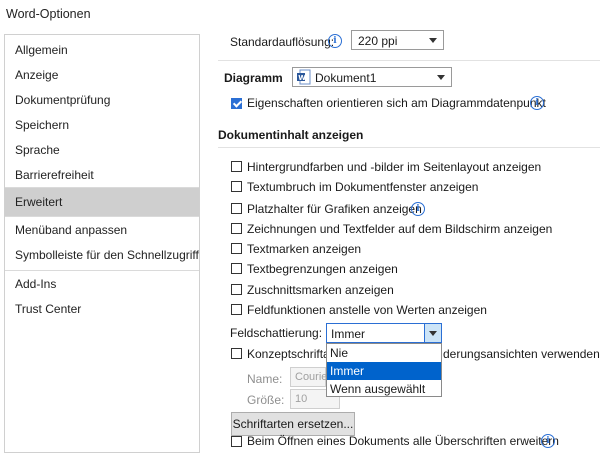  What do you see at coordinates (102, 309) in the screenshot?
I see `sidebar-item-trust-center: Trust Center` at bounding box center [102, 309].